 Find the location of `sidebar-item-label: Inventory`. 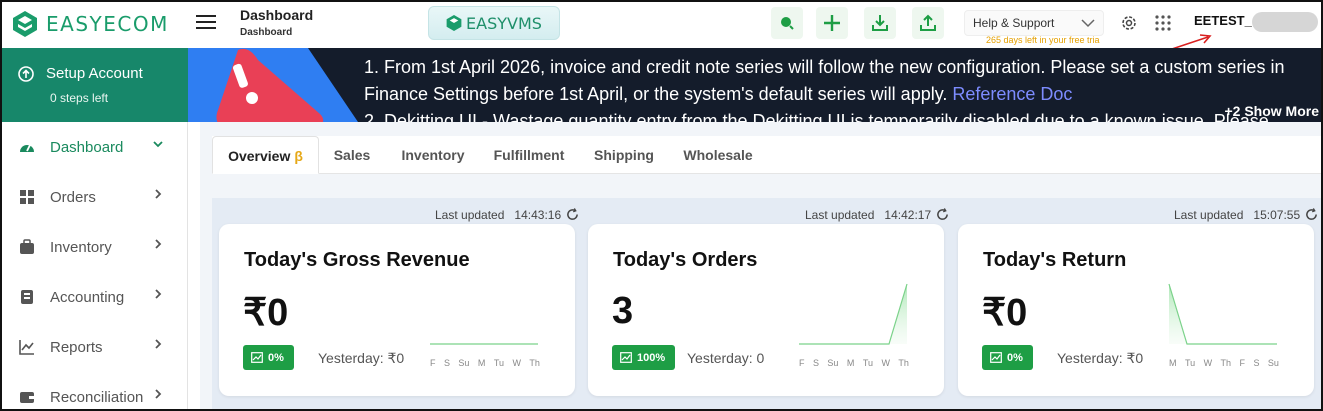

sidebar-item-label: Inventory is located at coordinates (81, 247).